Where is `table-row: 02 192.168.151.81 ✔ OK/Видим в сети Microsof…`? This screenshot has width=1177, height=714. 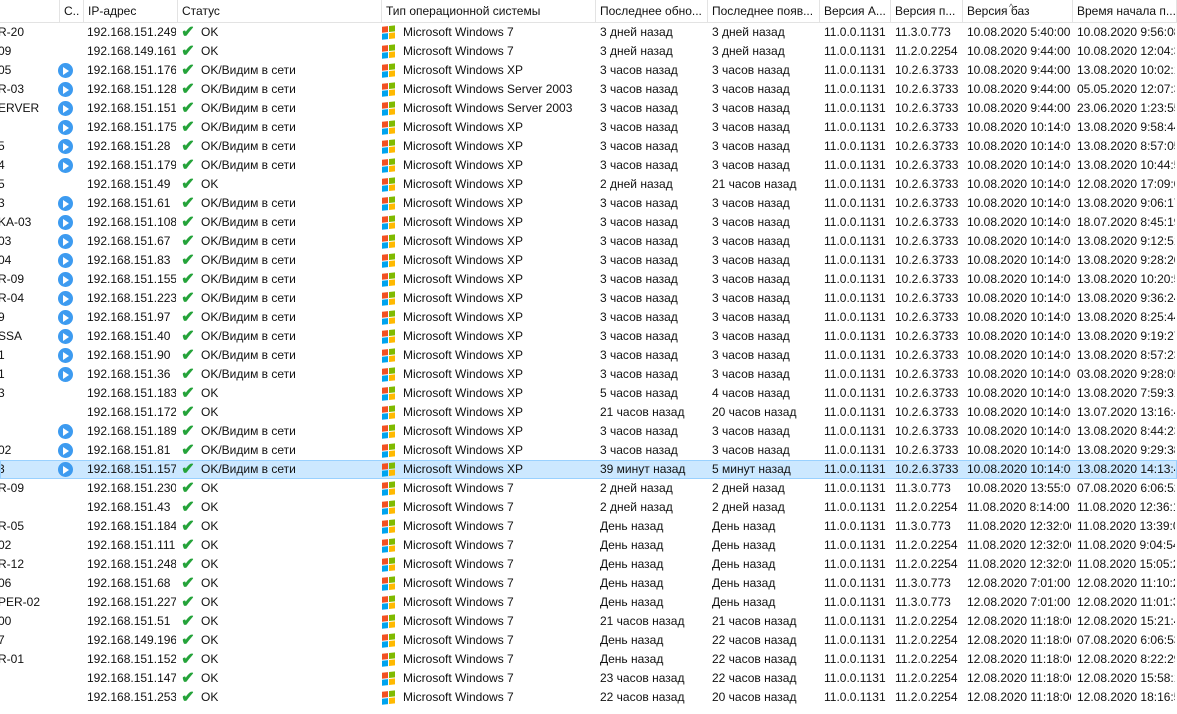 table-row: 02 192.168.151.81 ✔ OK/Видим в сети Microsof… is located at coordinates (588, 450).